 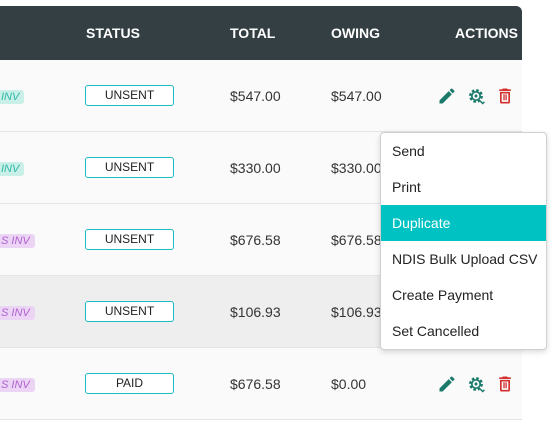 What do you see at coordinates (255, 168) in the screenshot?
I see `total-cell: $330.00` at bounding box center [255, 168].